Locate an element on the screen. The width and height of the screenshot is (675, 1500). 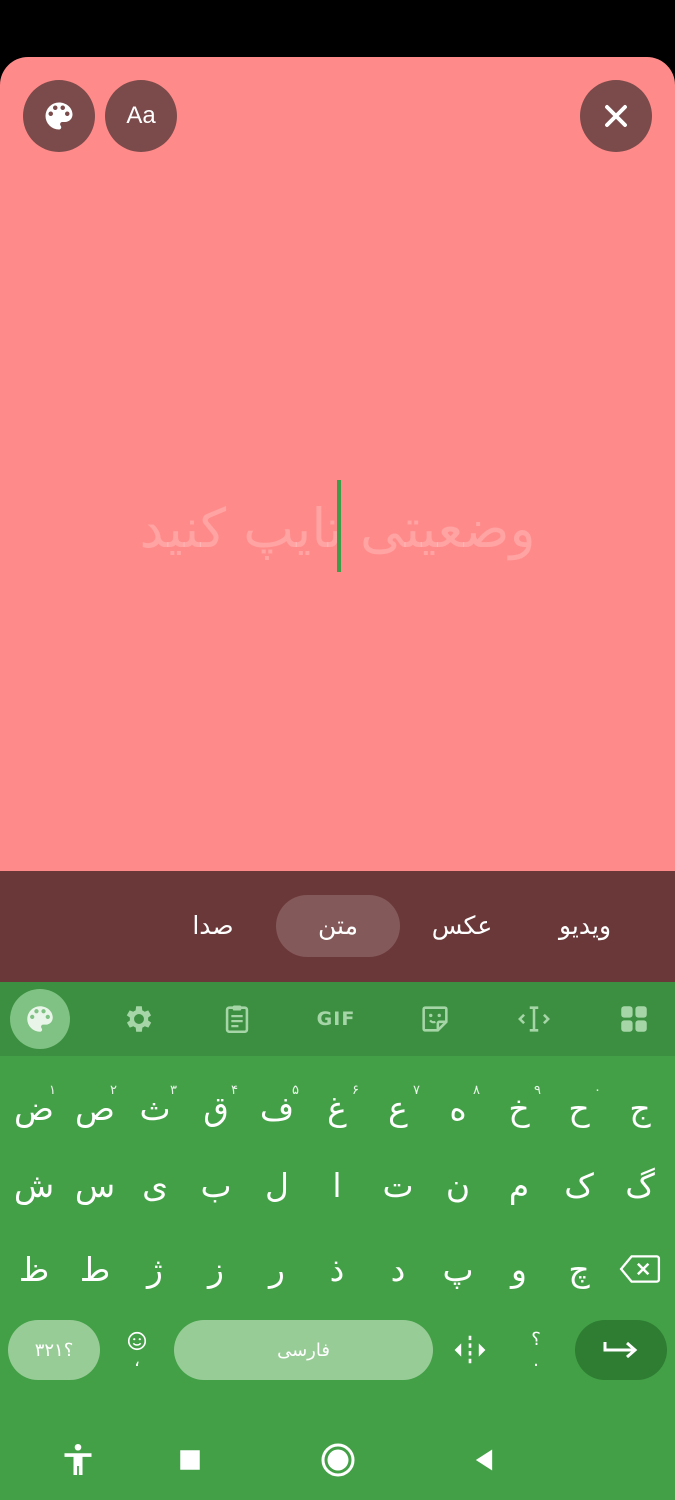
key-hint: ۰ is located at coordinates (597, 1090).